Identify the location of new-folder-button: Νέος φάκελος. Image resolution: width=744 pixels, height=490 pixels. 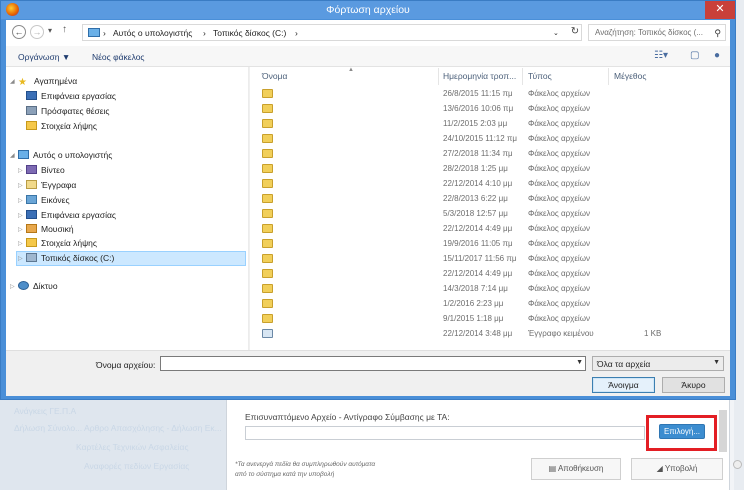
(118, 57).